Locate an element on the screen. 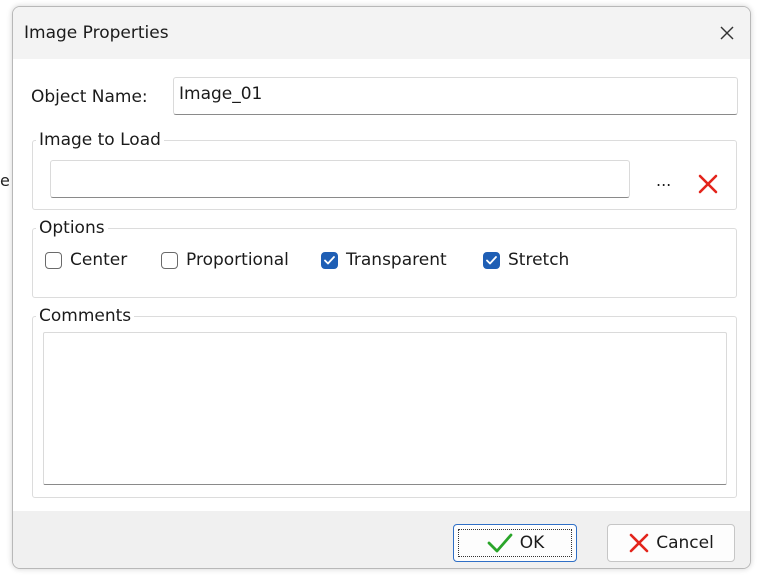 This screenshot has width=757, height=577. cancel-button: Cancel is located at coordinates (671, 543).